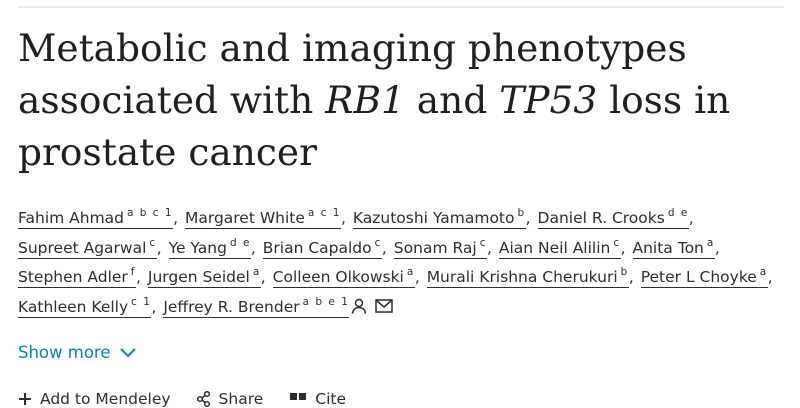  What do you see at coordinates (244, 218) in the screenshot?
I see `author-name: Margaret White` at bounding box center [244, 218].